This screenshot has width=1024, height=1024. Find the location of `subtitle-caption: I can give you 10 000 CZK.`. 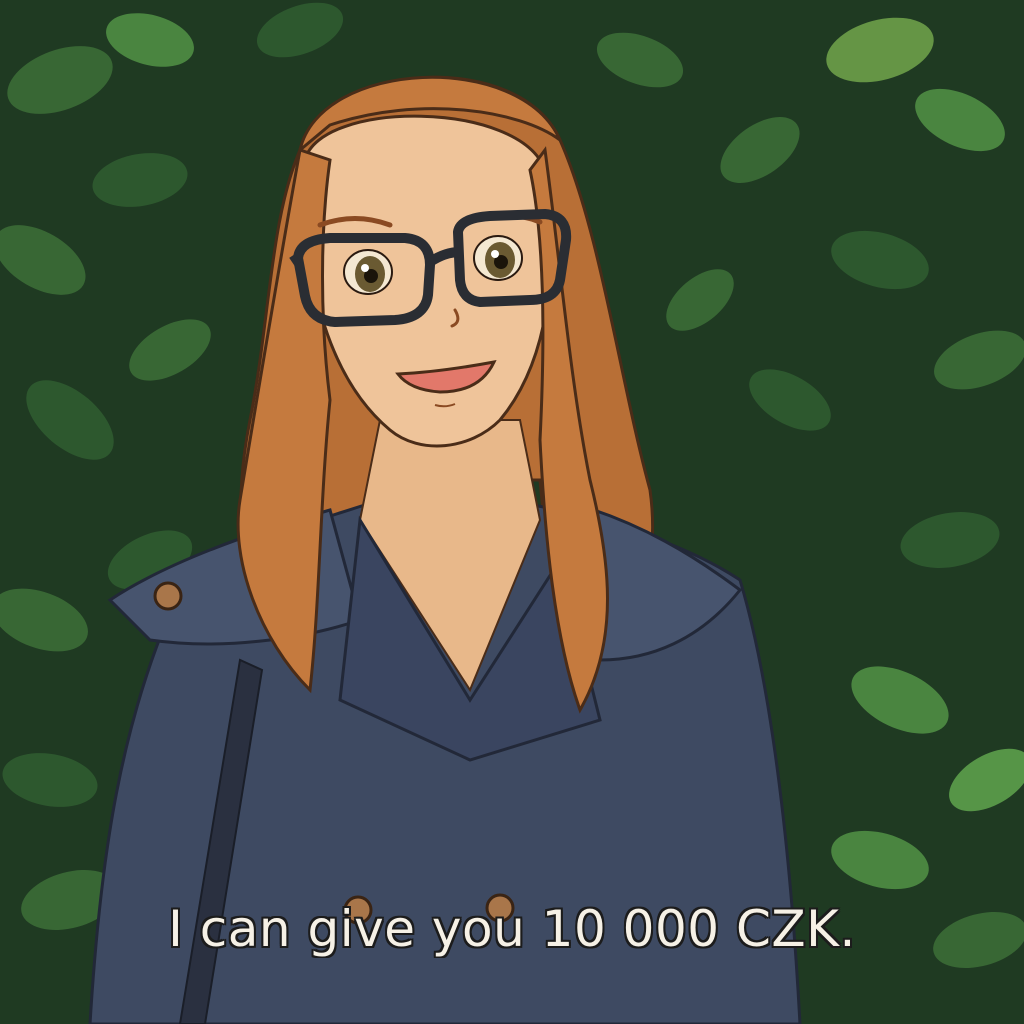

subtitle-caption: I can give you 10 000 CZK. is located at coordinates (512, 929).